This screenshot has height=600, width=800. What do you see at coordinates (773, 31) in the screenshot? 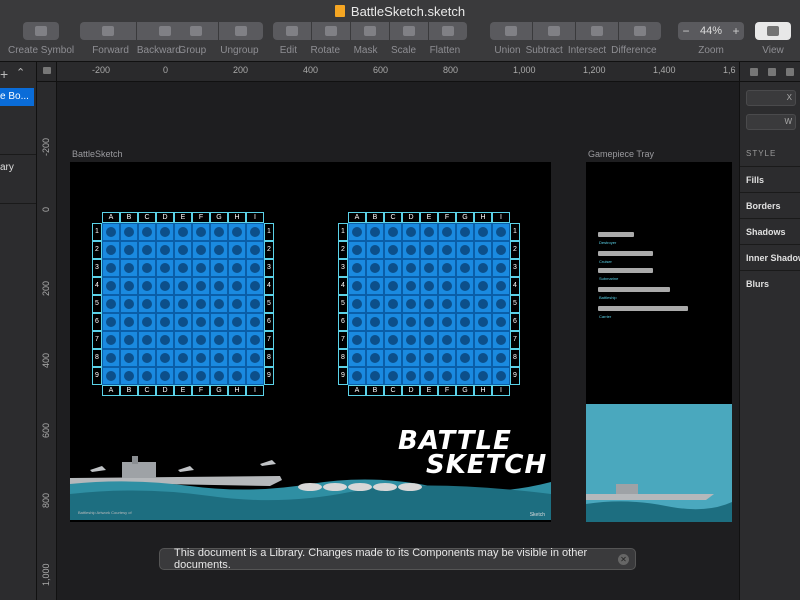
I see `view-menu-button` at bounding box center [773, 31].